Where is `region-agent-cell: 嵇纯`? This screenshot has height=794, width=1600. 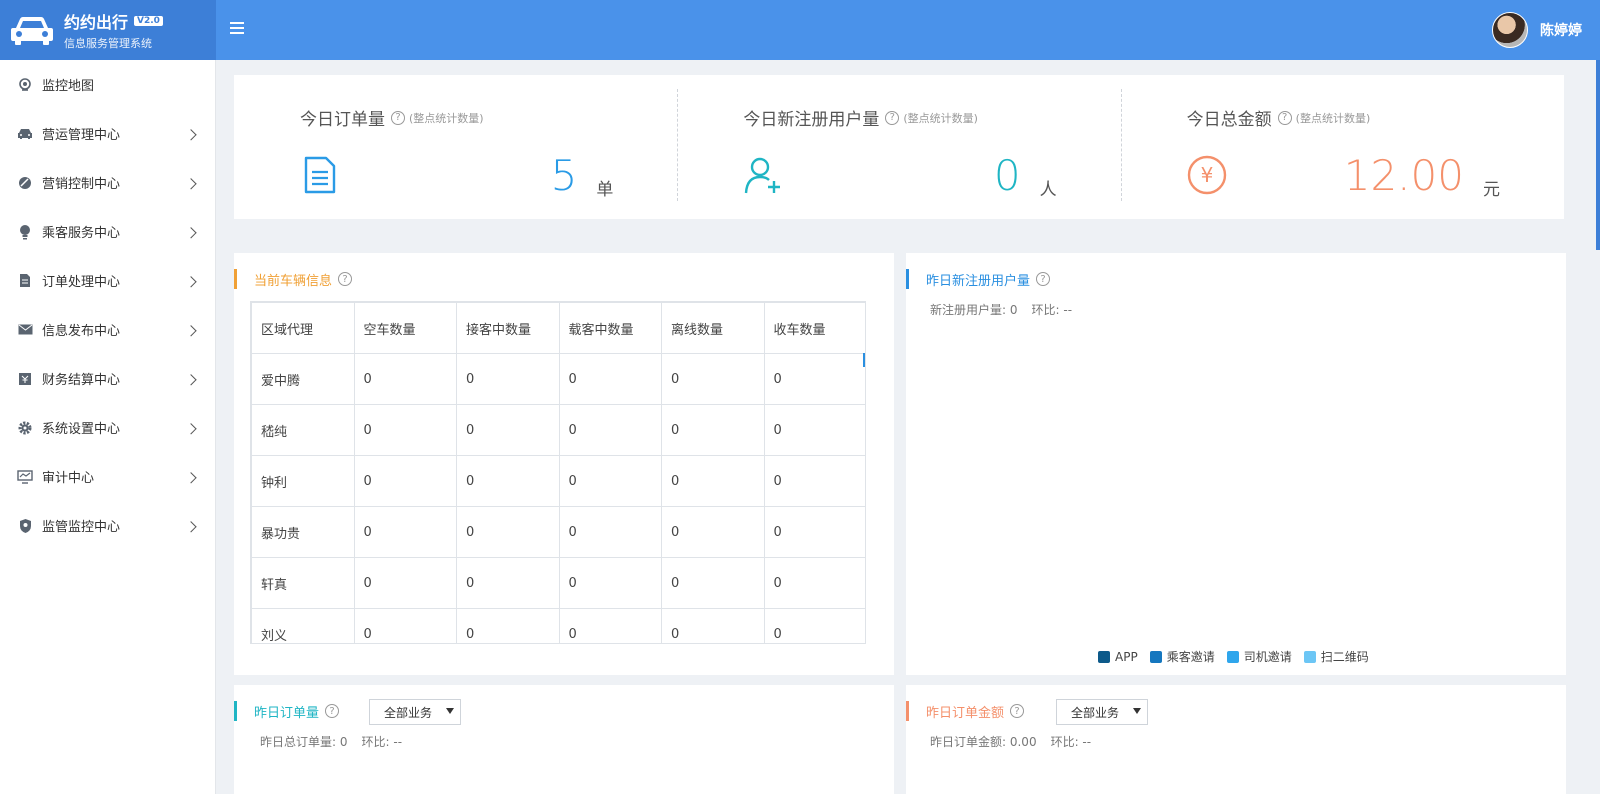
region-agent-cell: 嵇纯 is located at coordinates (303, 430).